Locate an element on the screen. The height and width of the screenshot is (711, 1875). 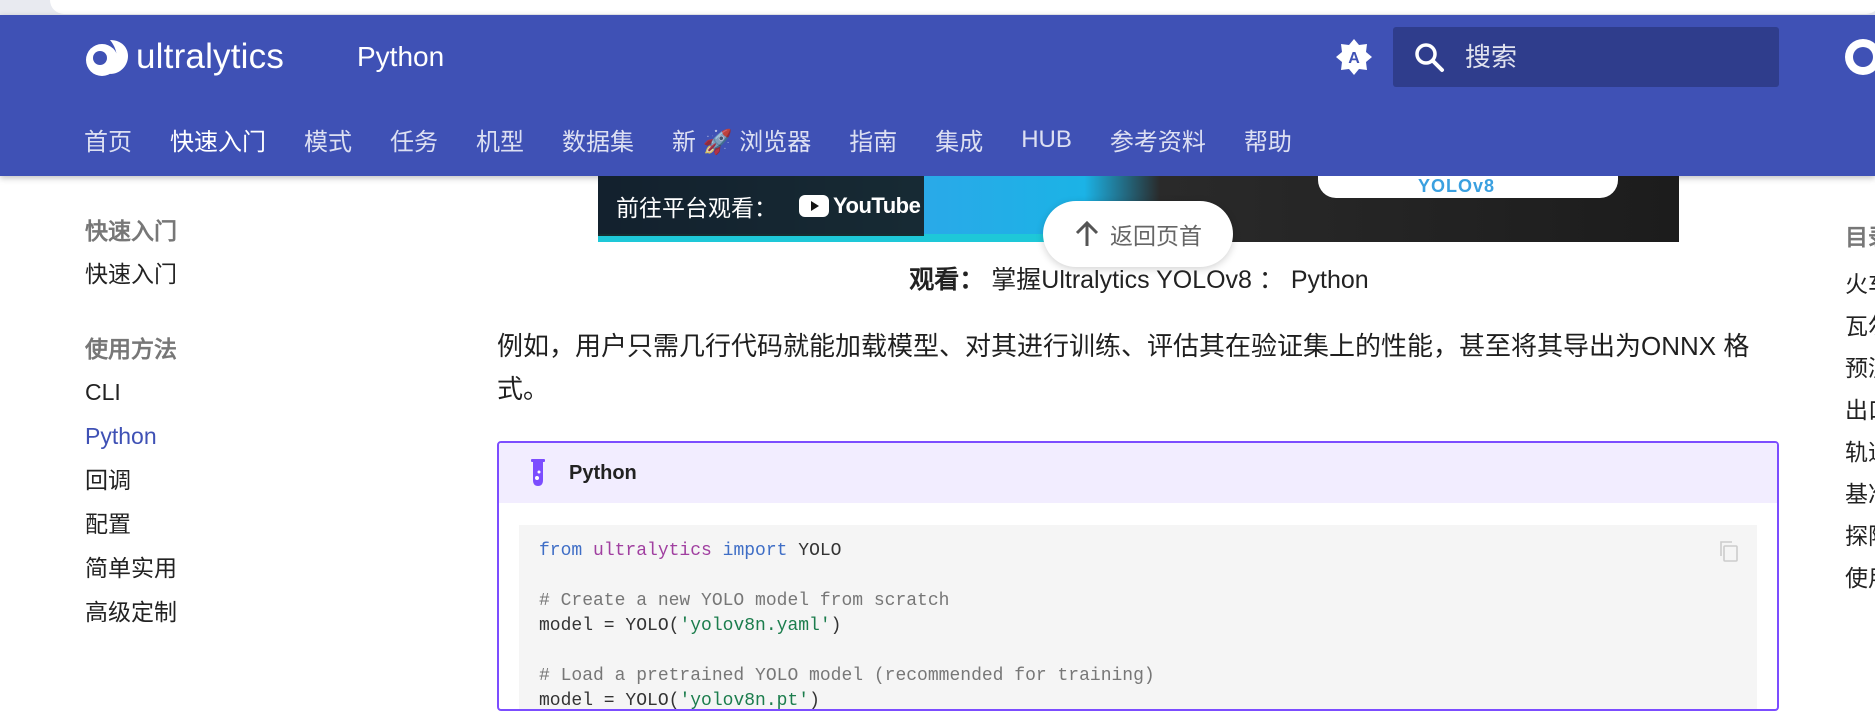
youtube-wordmark: YouTube is located at coordinates (877, 205).